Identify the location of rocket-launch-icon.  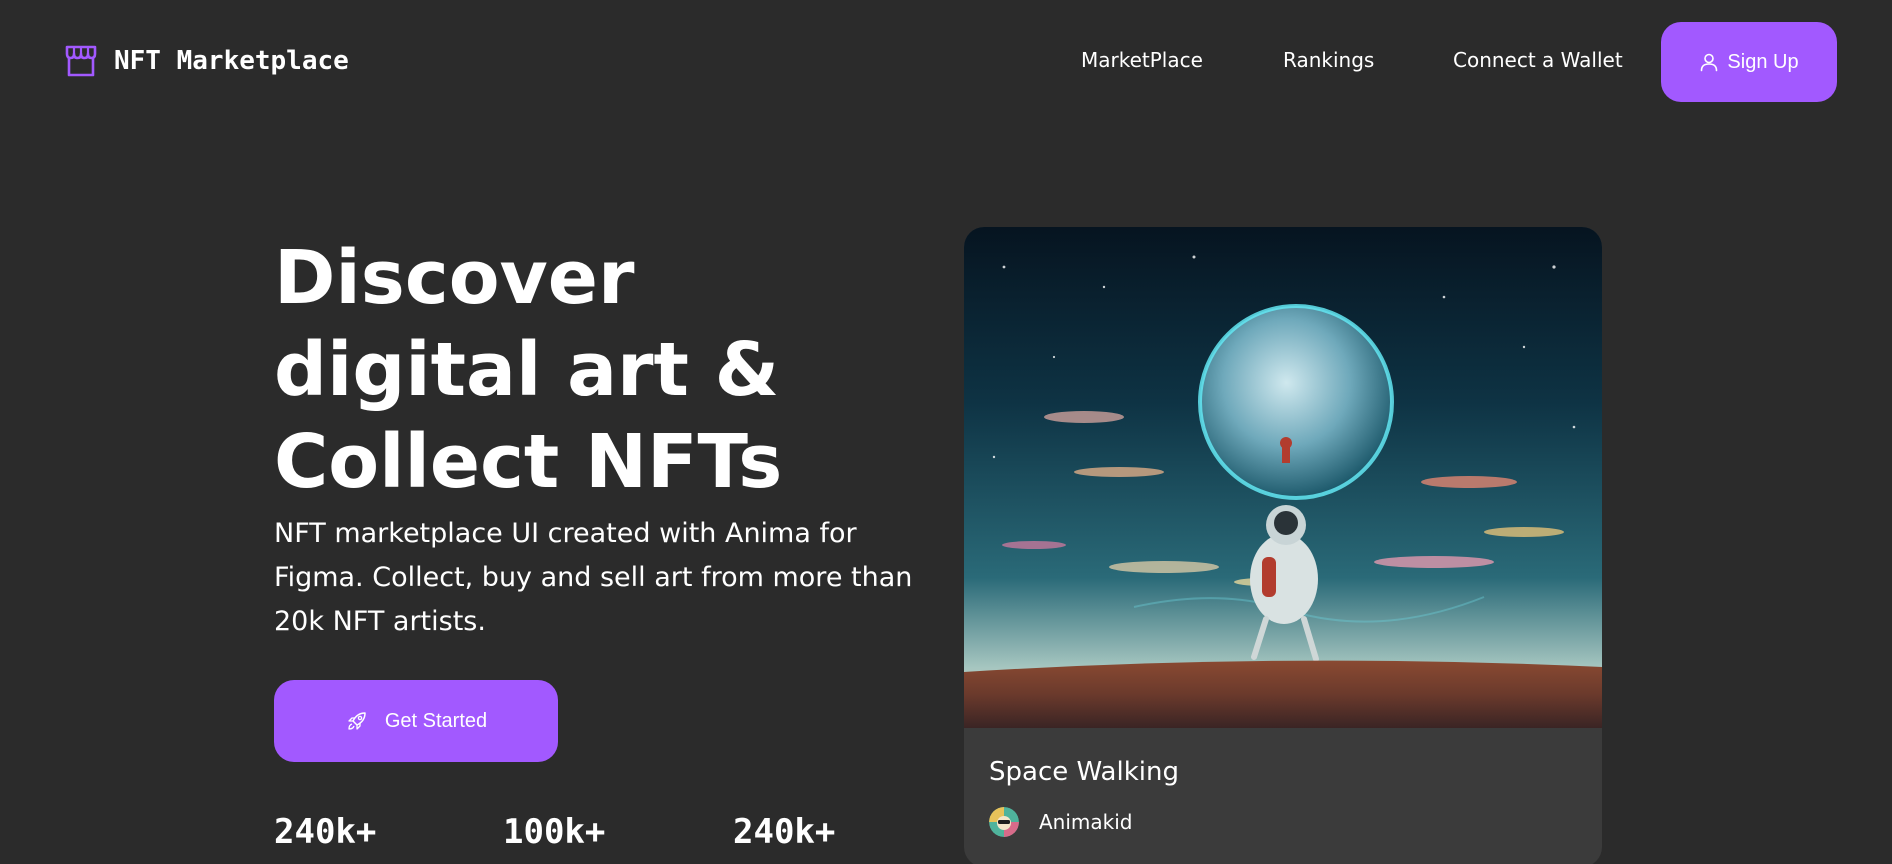
(357, 721).